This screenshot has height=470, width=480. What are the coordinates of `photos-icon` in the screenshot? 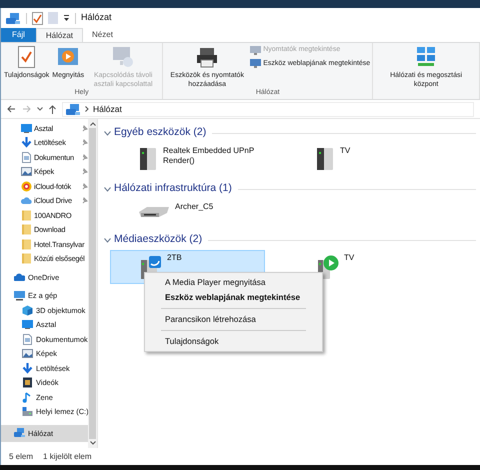 It's located at (26, 186).